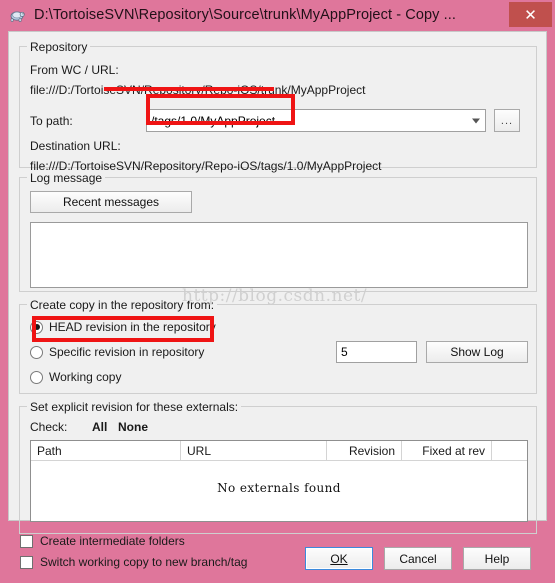 The height and width of the screenshot is (583, 555). Describe the element at coordinates (51, 121) in the screenshot. I see `to-path-label: To path:` at that location.